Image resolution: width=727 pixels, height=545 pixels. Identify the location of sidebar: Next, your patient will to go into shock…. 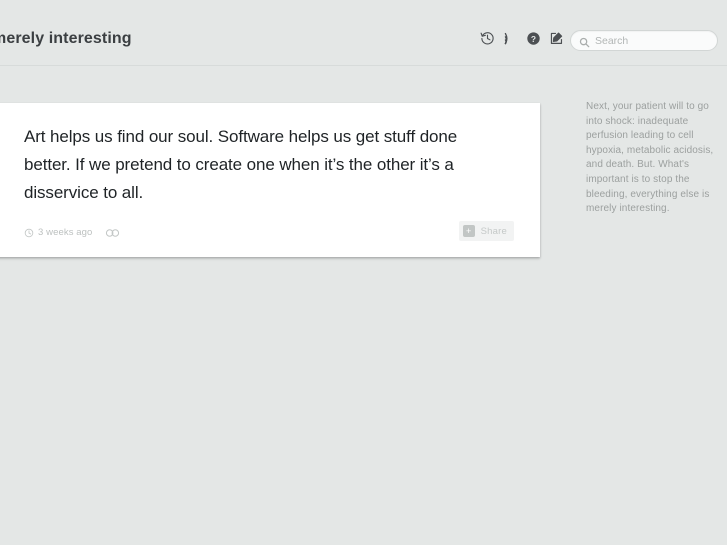
(653, 158).